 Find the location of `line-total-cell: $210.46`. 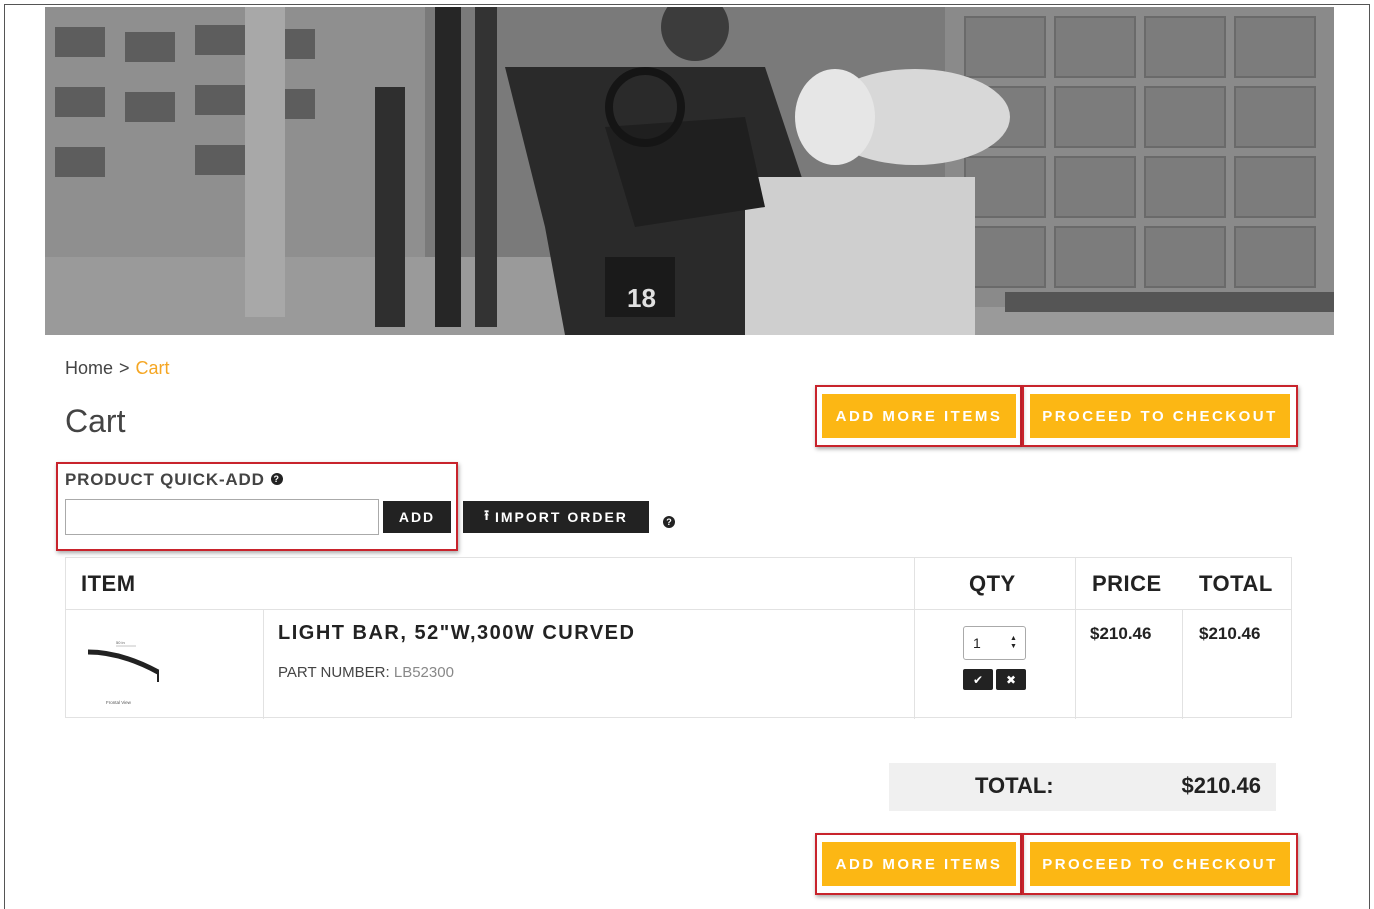

line-total-cell: $210.46 is located at coordinates (1230, 633).